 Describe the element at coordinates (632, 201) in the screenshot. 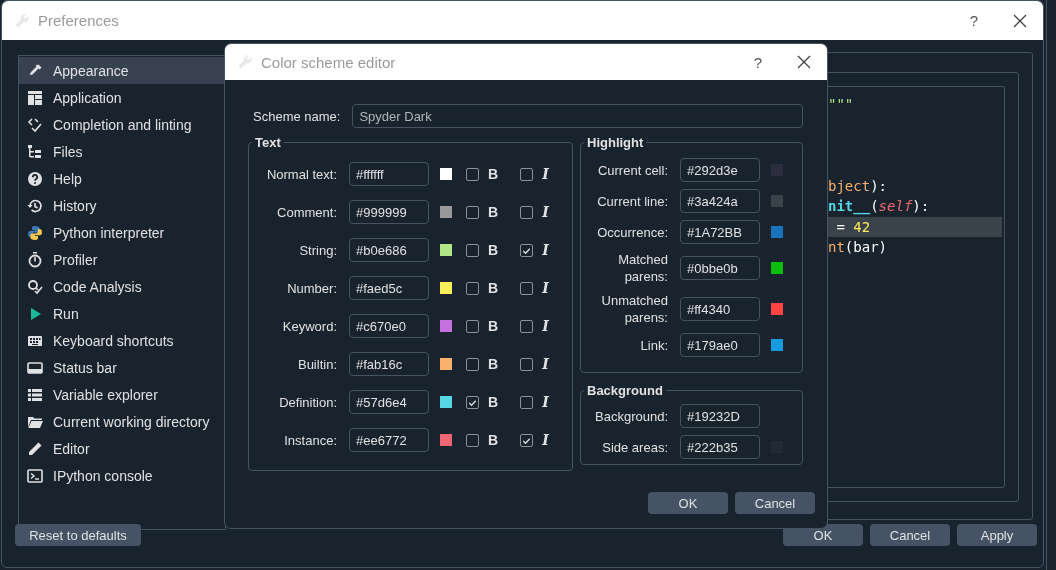

I see `field-label: Current line:` at that location.